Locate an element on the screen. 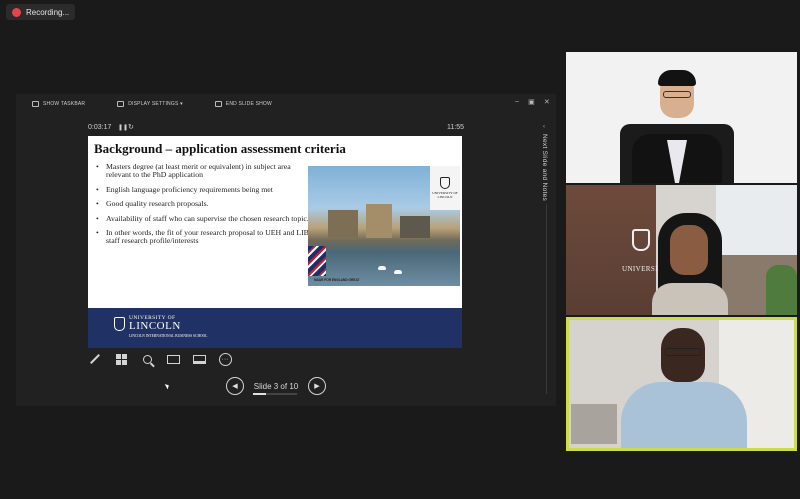  black-screen-icon is located at coordinates (173, 359).